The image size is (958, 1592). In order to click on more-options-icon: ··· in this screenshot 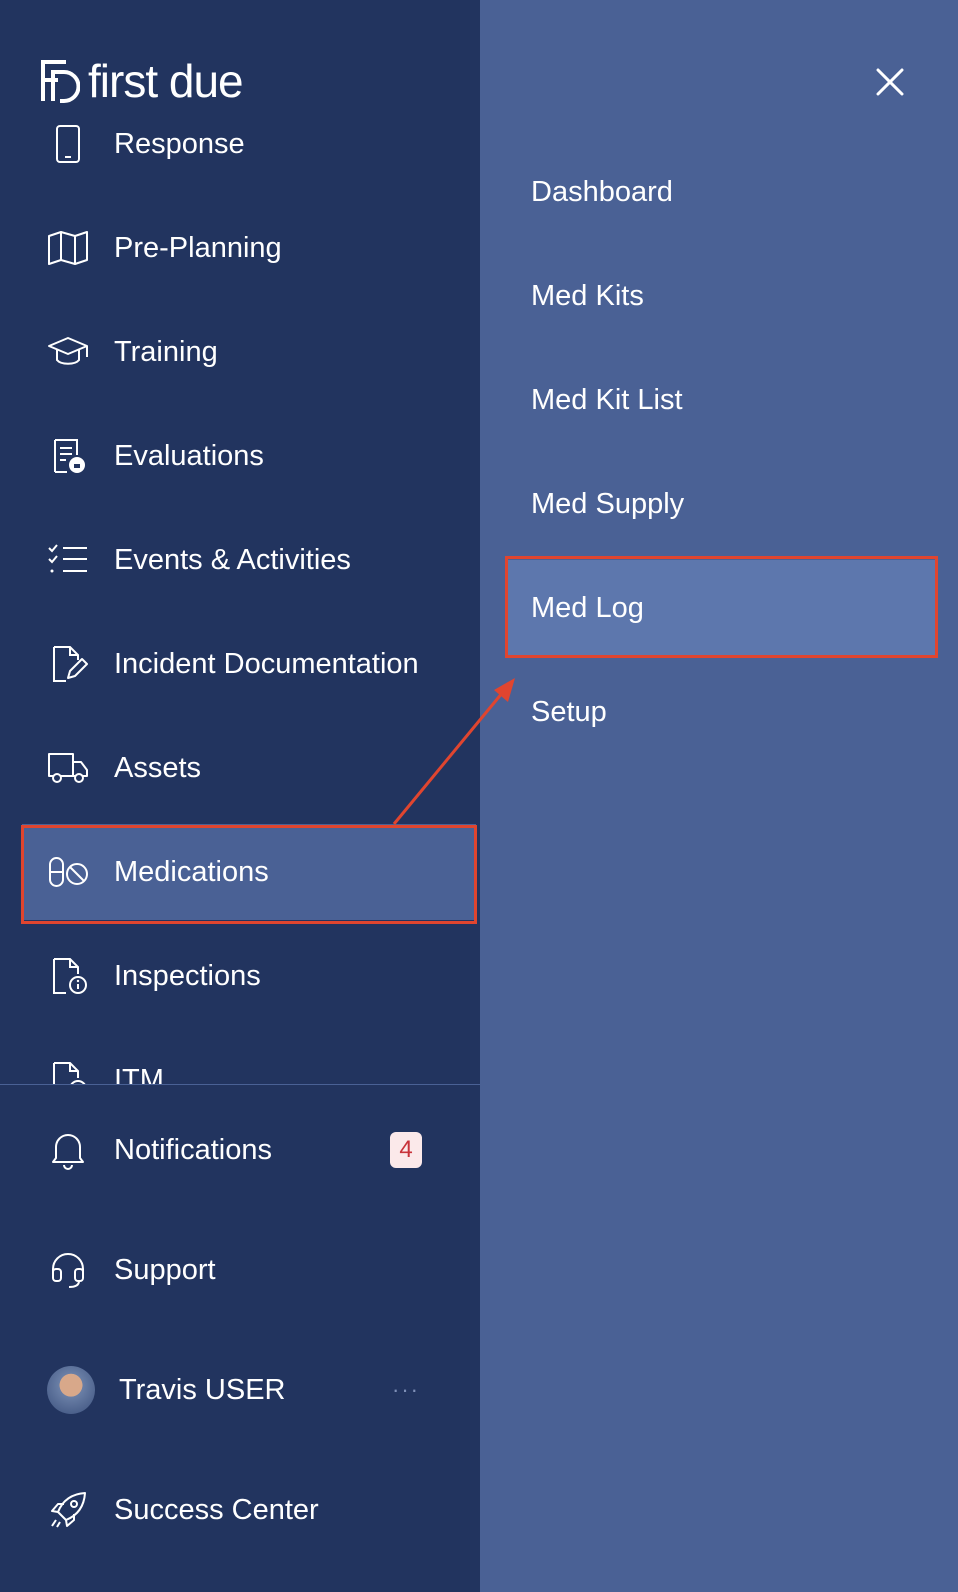, I will do `click(406, 1390)`.